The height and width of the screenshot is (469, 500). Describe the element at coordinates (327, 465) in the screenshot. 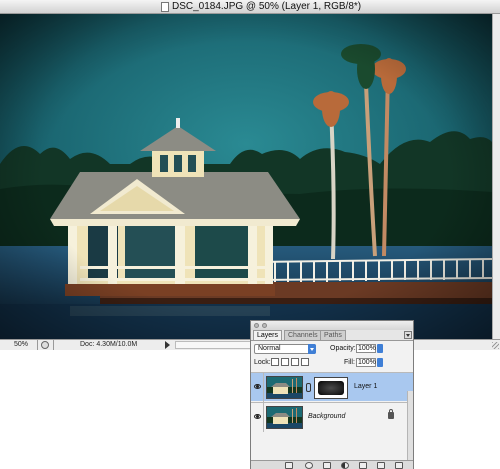

I see `add-mask-icon` at that location.